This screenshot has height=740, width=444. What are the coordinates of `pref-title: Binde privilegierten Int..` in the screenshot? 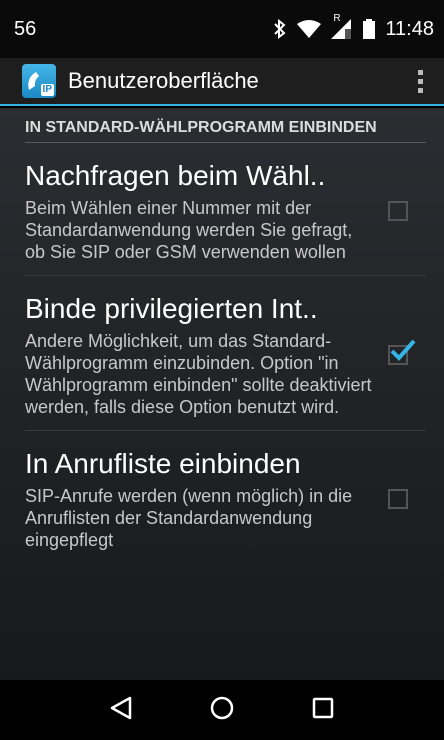 It's located at (171, 308).